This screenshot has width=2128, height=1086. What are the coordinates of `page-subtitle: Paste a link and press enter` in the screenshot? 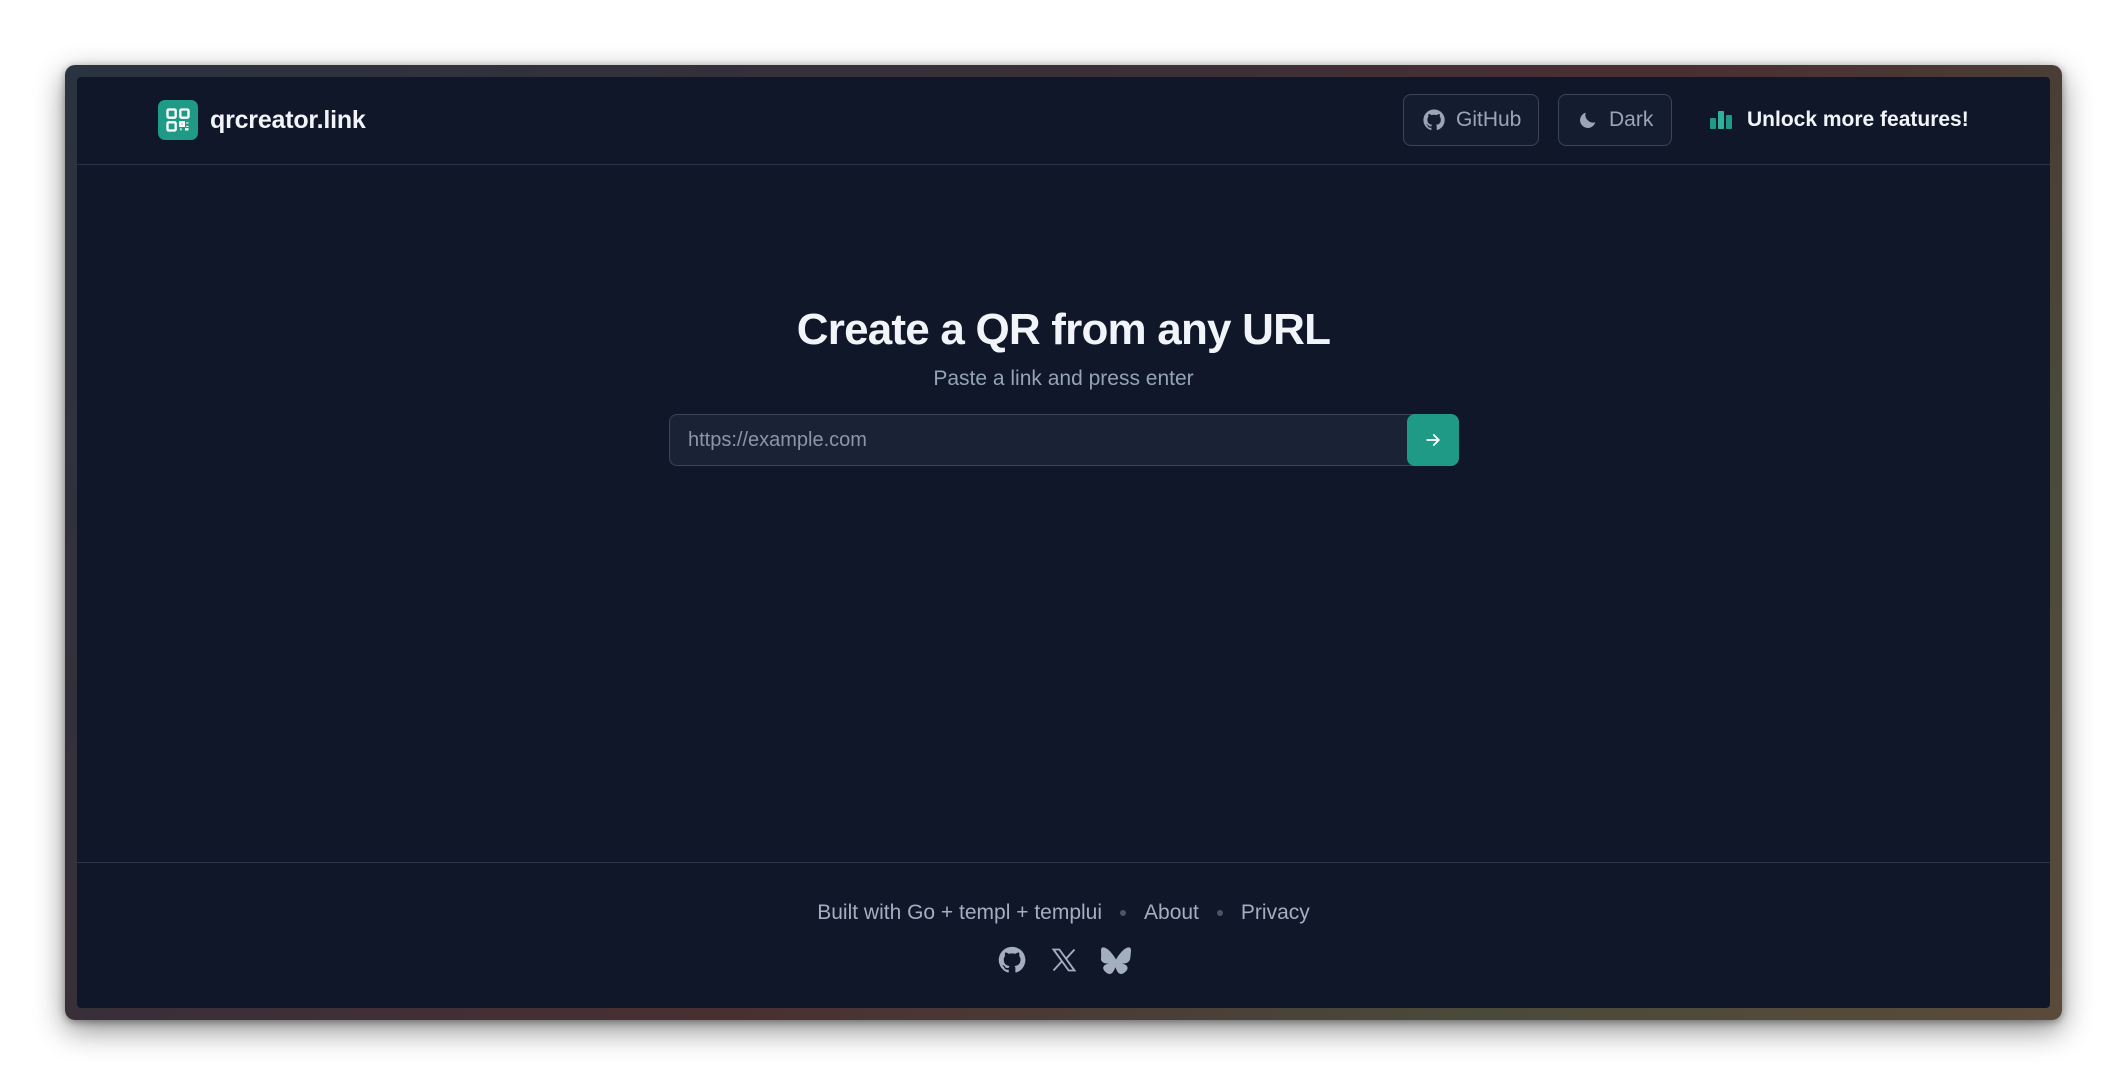 It's located at (1063, 378).